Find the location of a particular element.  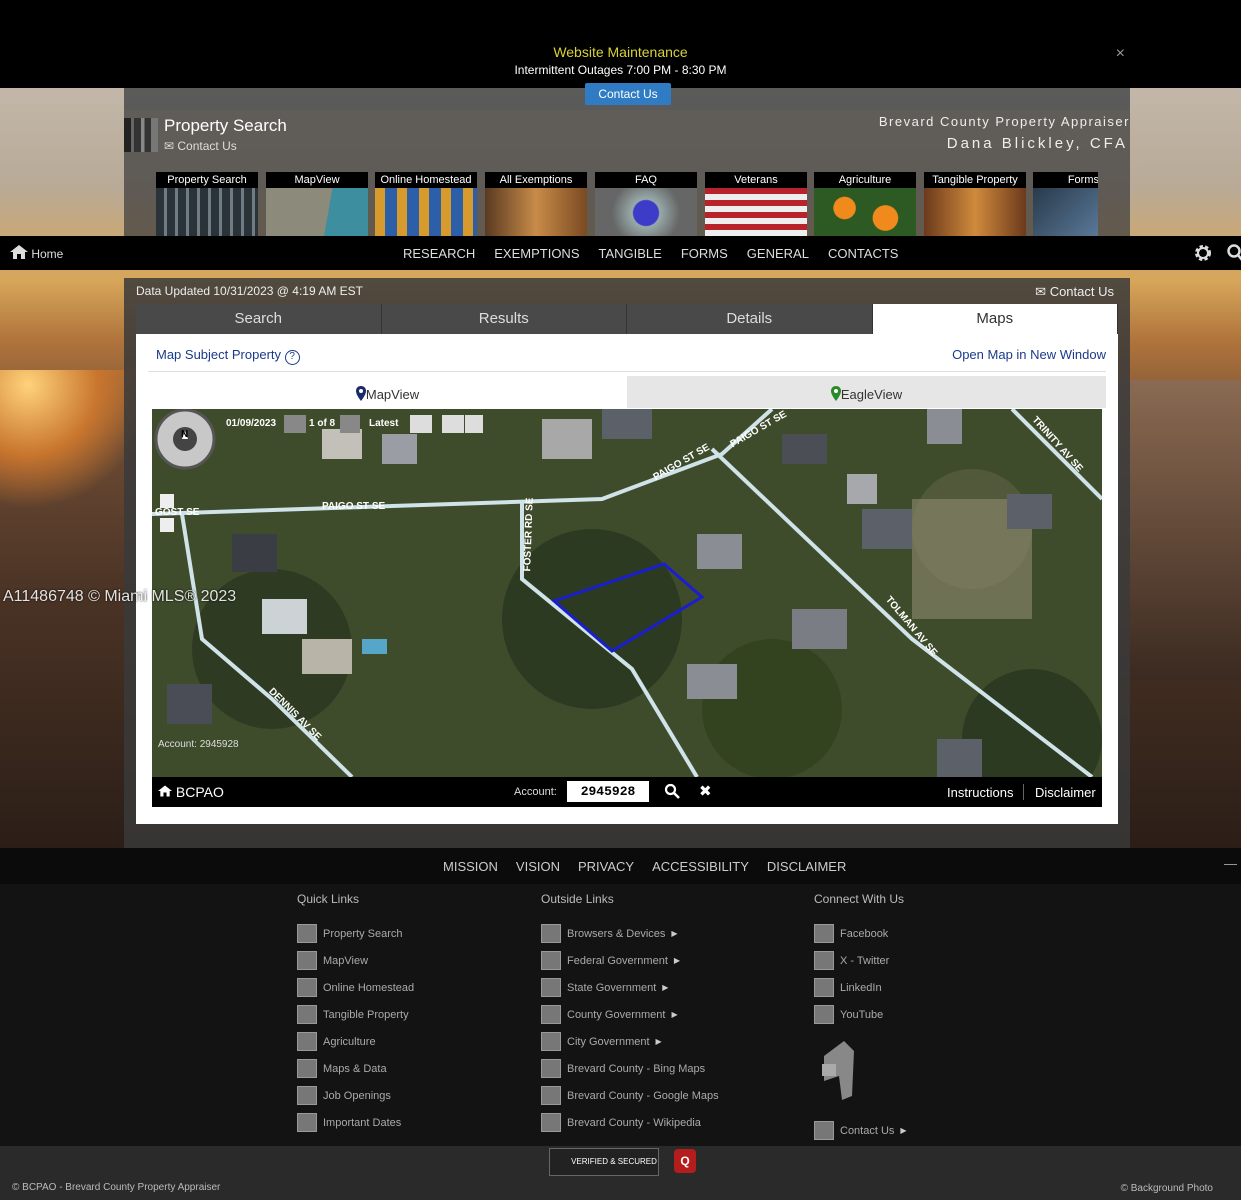

gear-icon is located at coordinates (1203, 253).